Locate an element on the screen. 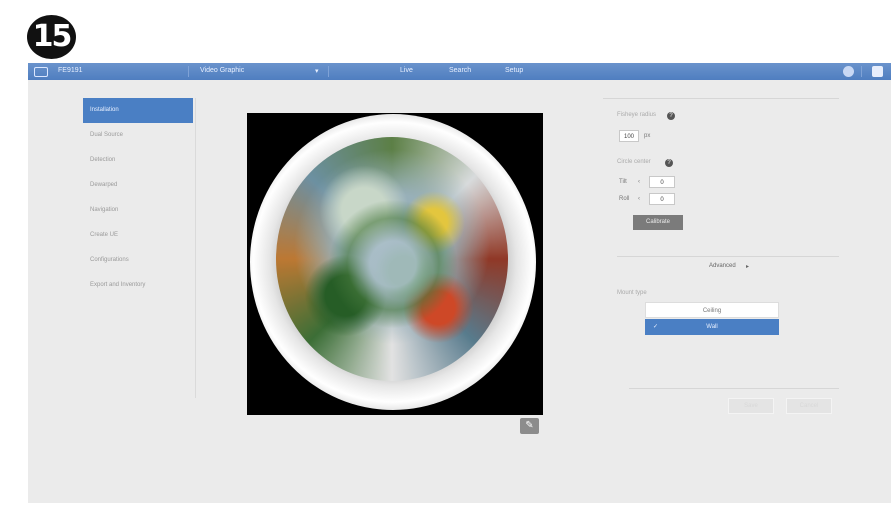  sidebar-item-export: Export and Inventory is located at coordinates (135, 285).